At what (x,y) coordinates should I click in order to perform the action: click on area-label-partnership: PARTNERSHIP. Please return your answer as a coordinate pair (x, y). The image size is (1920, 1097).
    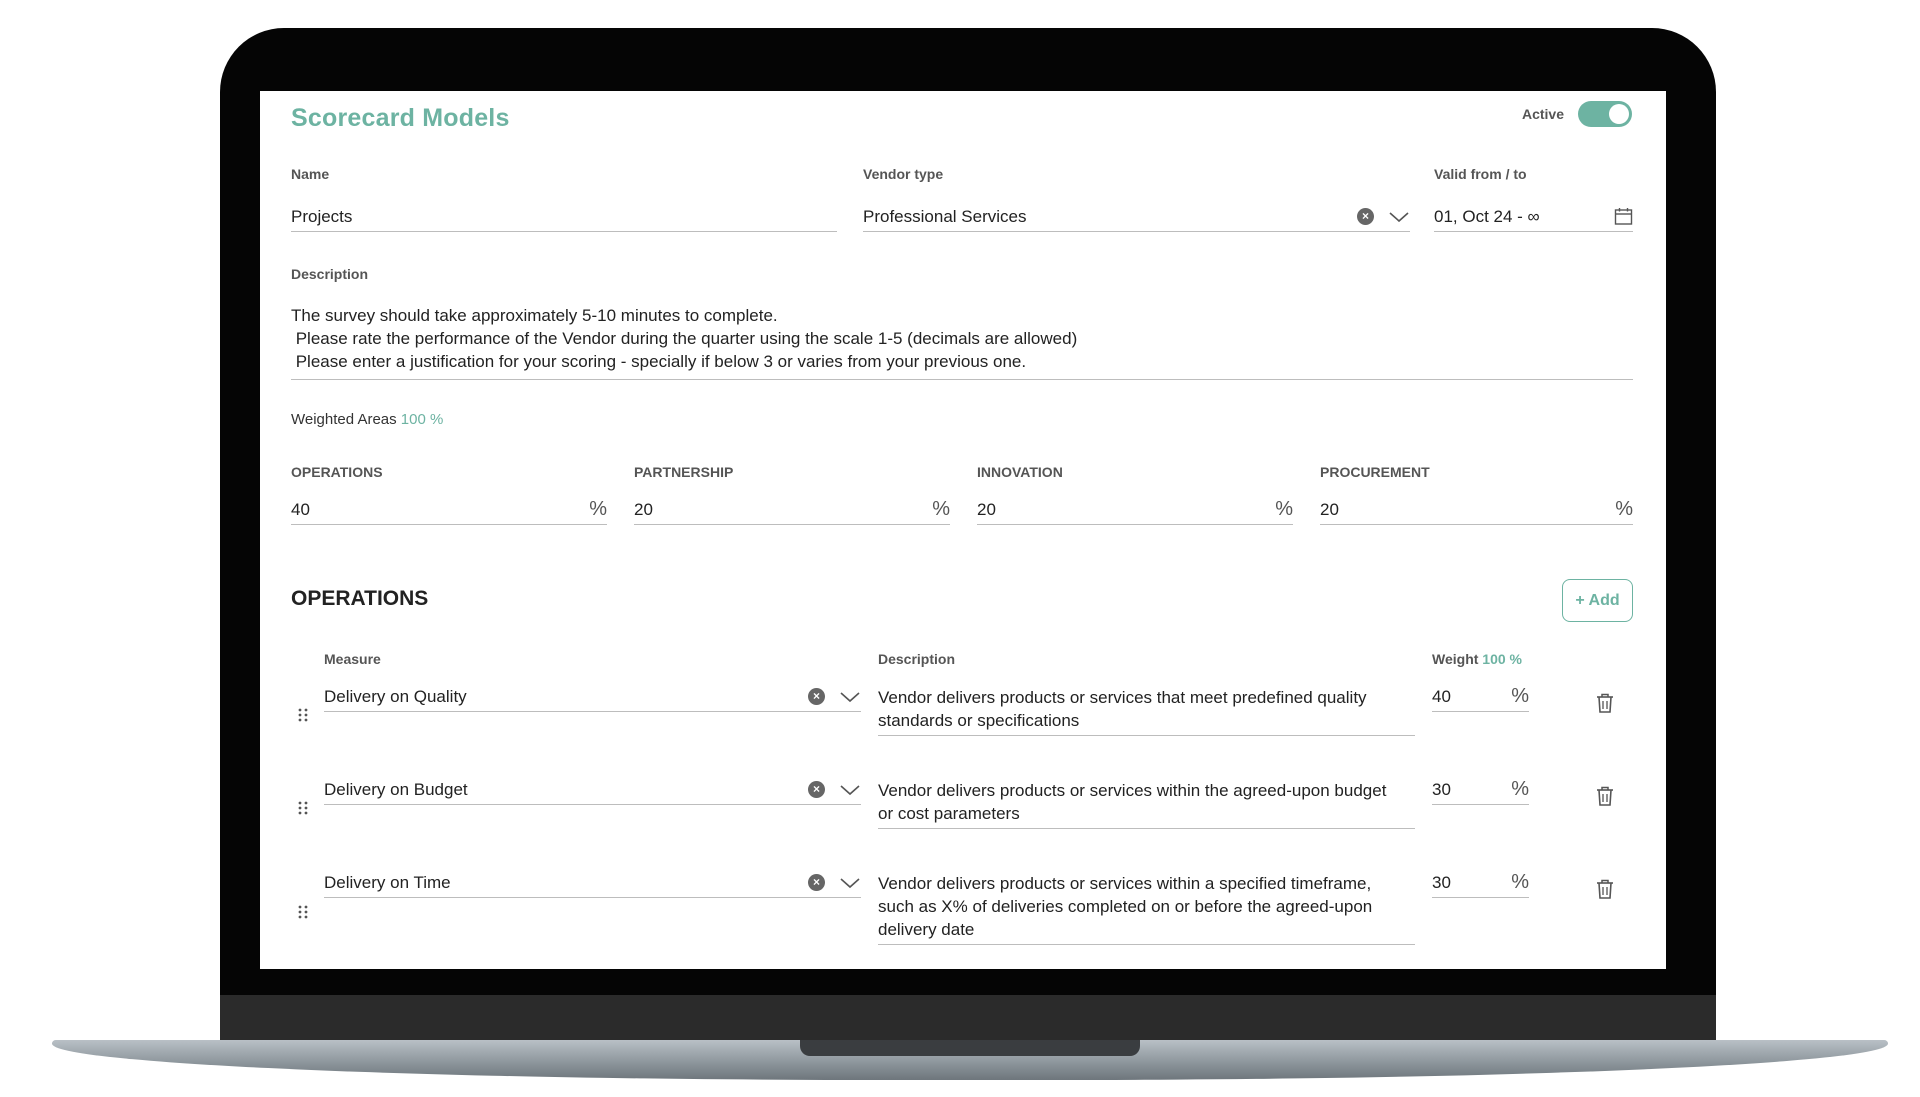
    Looking at the image, I should click on (684, 472).